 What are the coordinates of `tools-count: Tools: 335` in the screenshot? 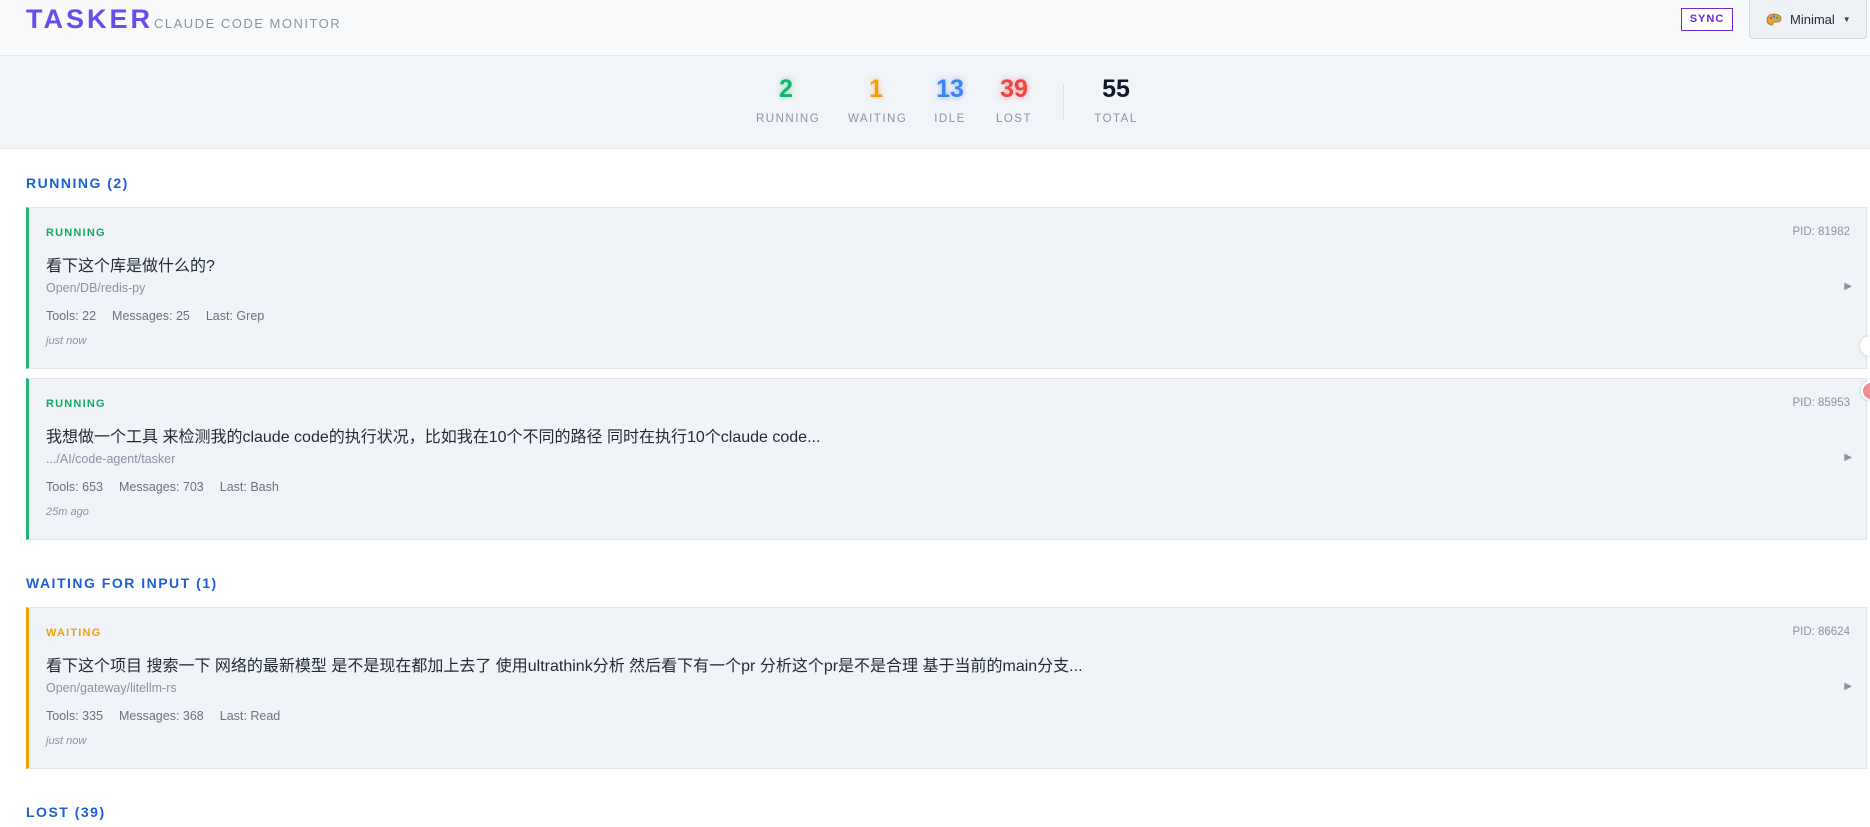 It's located at (74, 716).